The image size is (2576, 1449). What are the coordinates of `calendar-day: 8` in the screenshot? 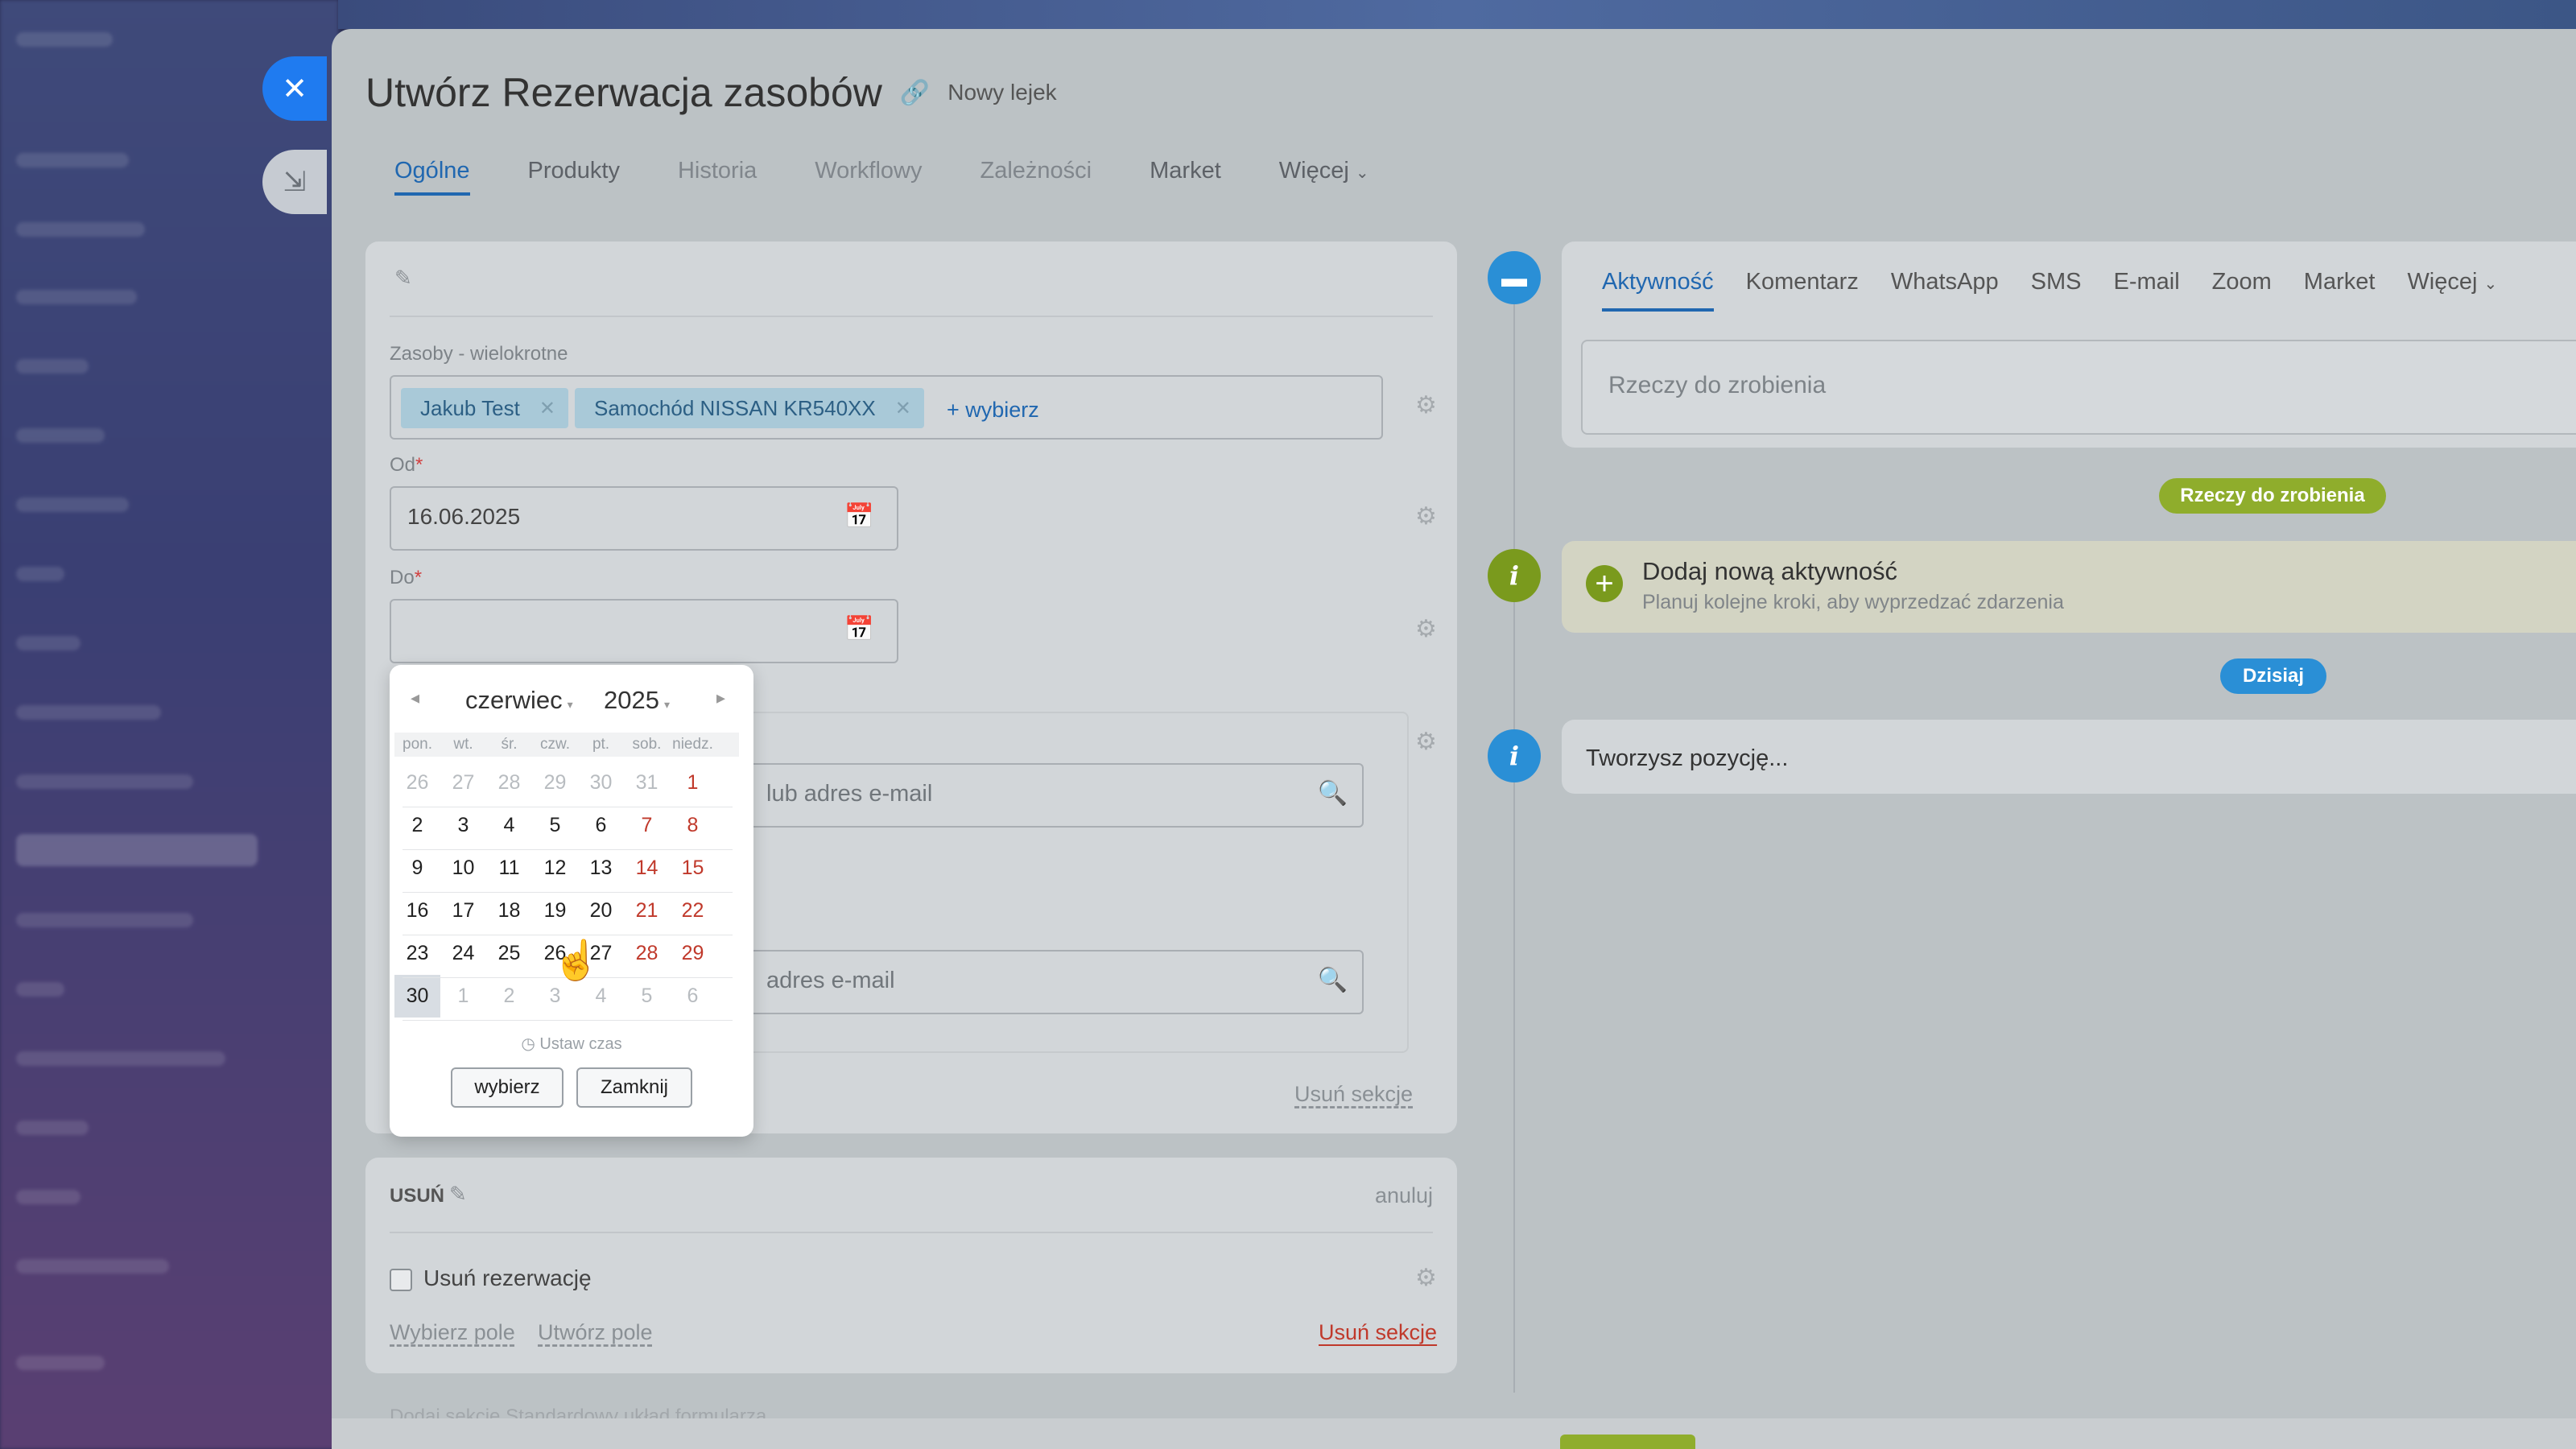 It's located at (693, 825).